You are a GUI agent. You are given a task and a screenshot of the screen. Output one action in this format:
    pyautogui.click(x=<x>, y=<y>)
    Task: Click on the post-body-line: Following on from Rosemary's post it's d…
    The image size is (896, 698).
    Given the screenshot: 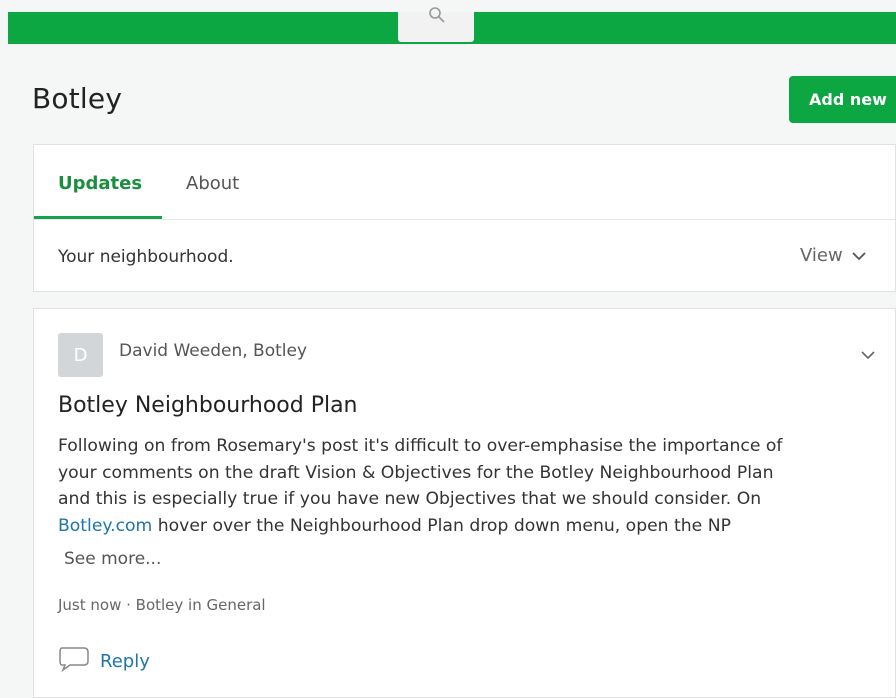 What is the action you would take?
    pyautogui.click(x=420, y=446)
    